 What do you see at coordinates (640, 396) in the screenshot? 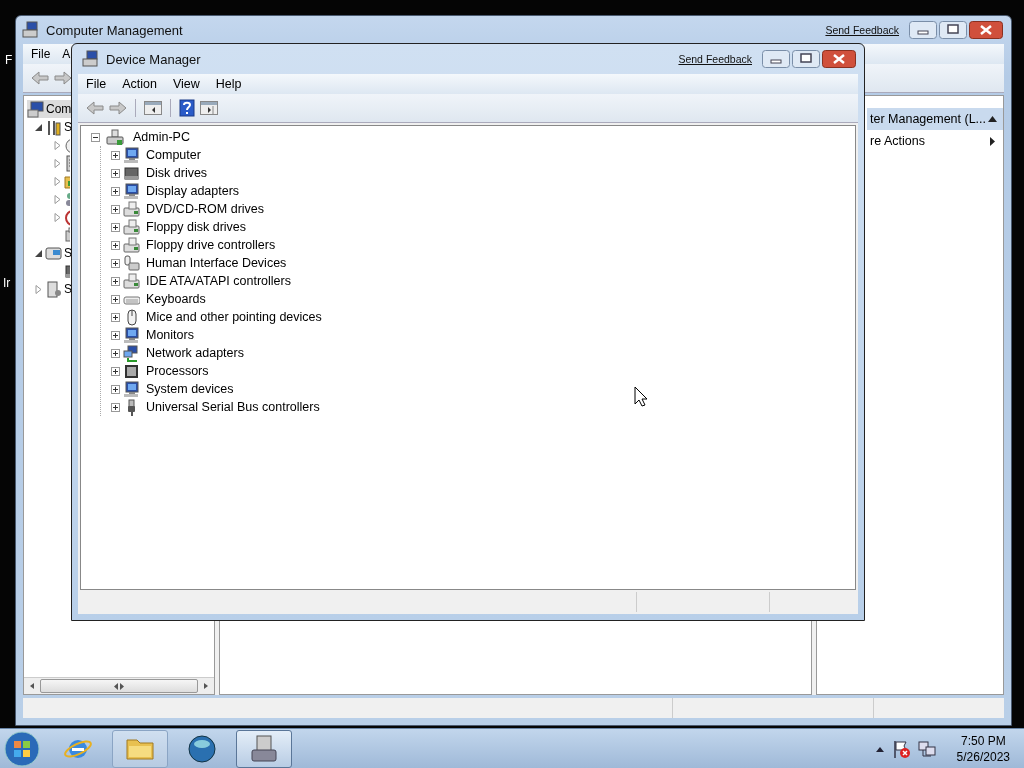
I see `mouse-pointer-icon` at bounding box center [640, 396].